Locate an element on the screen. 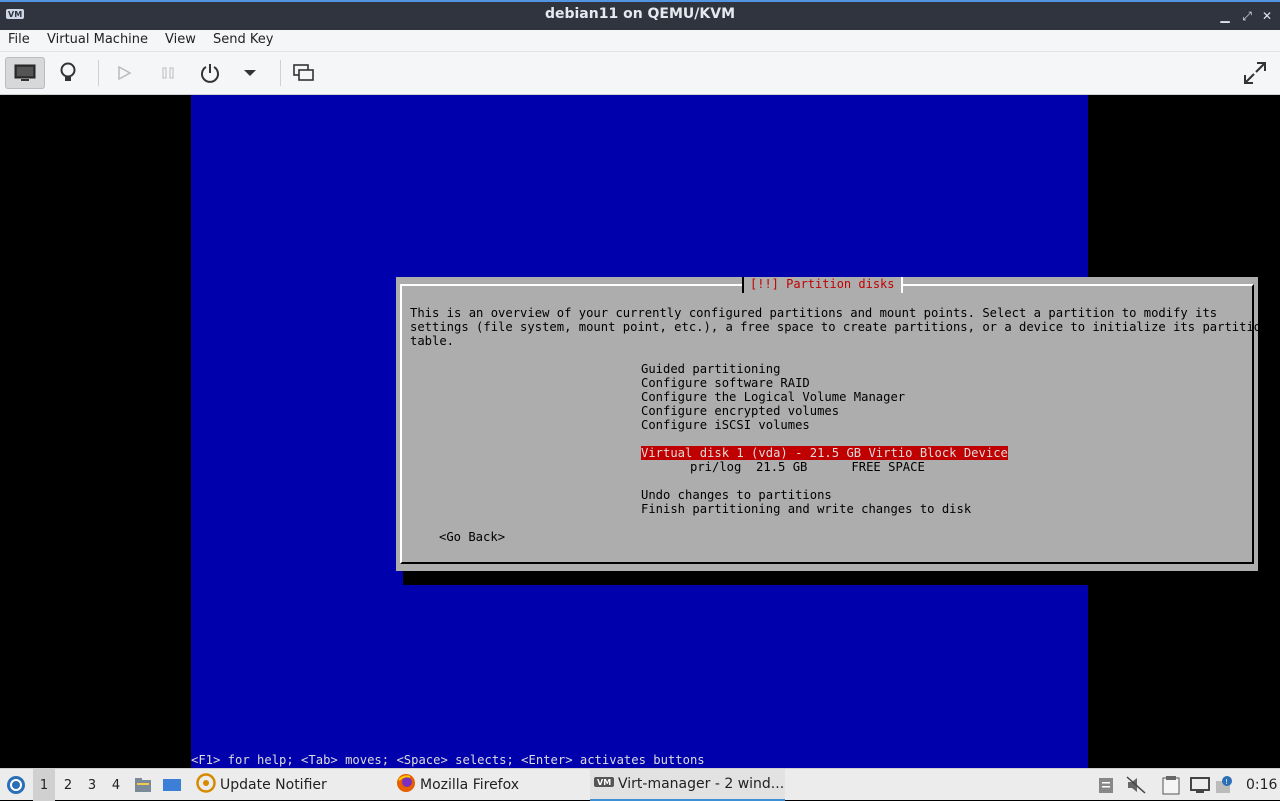 Image resolution: width=1280 pixels, height=801 pixels. window-title: debian11 on QEMU/KVM is located at coordinates (640, 14).